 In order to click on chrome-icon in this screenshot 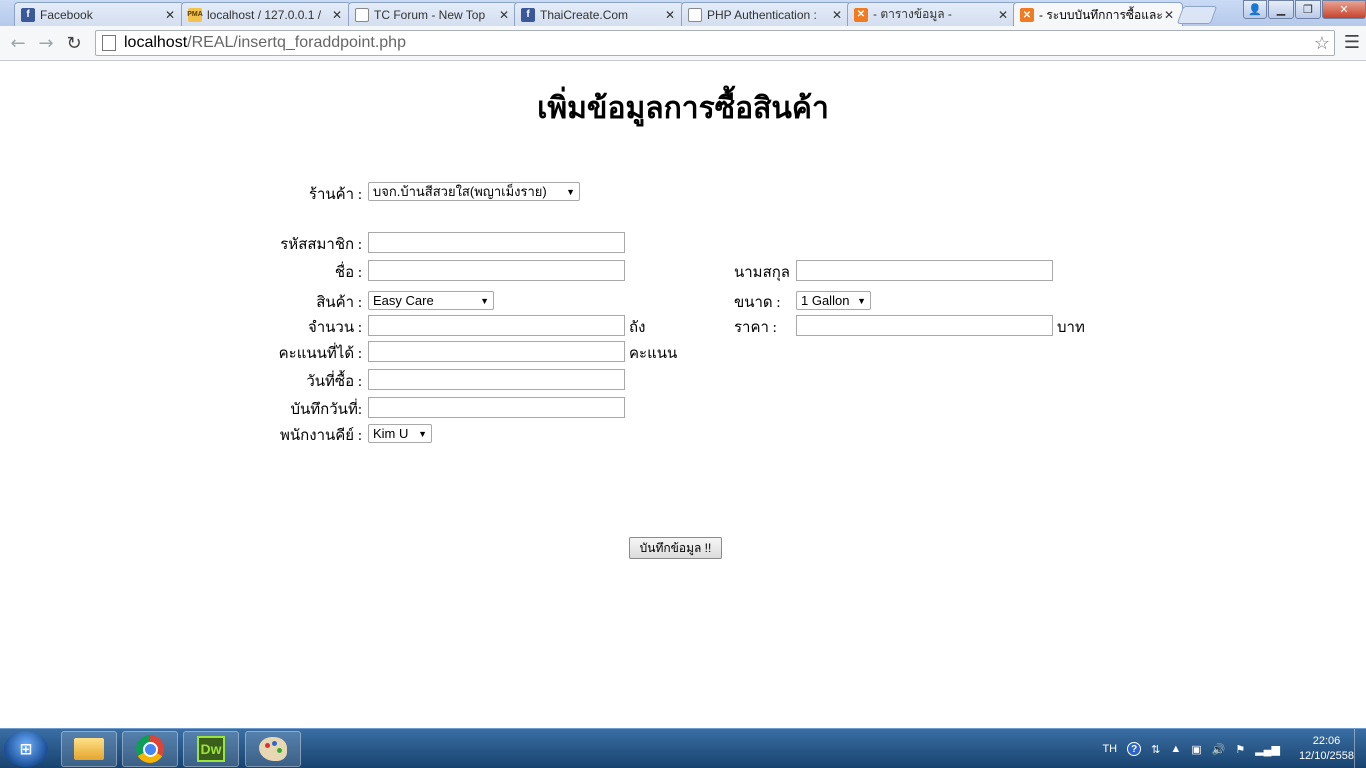, I will do `click(150, 749)`.